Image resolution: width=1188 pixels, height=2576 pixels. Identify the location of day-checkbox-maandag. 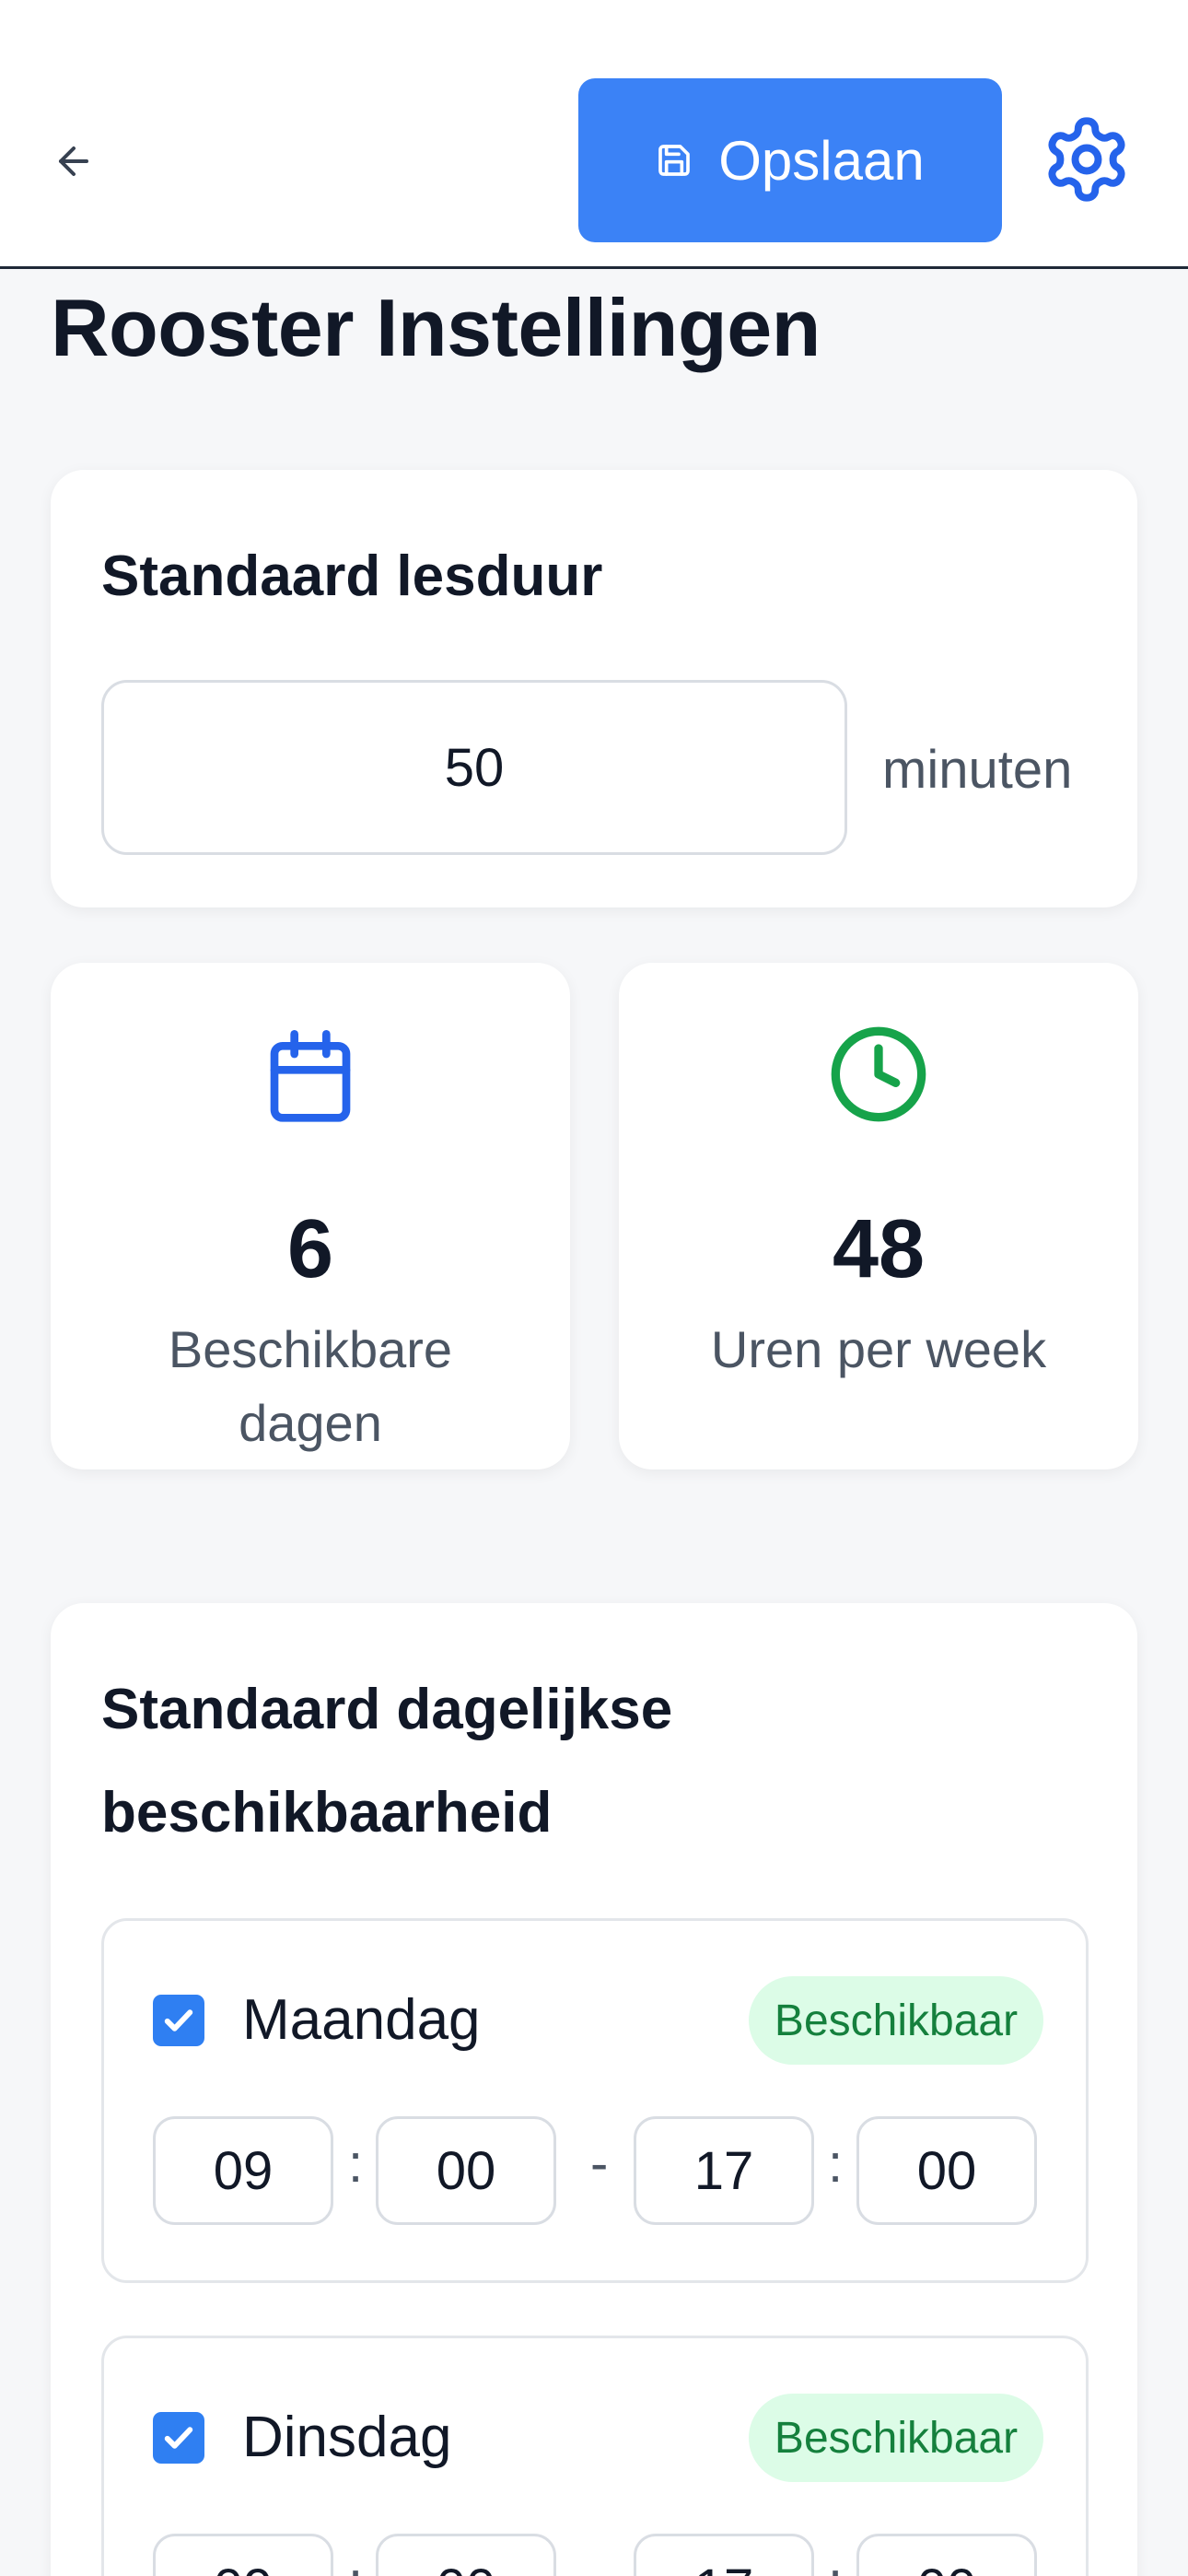
(178, 2021).